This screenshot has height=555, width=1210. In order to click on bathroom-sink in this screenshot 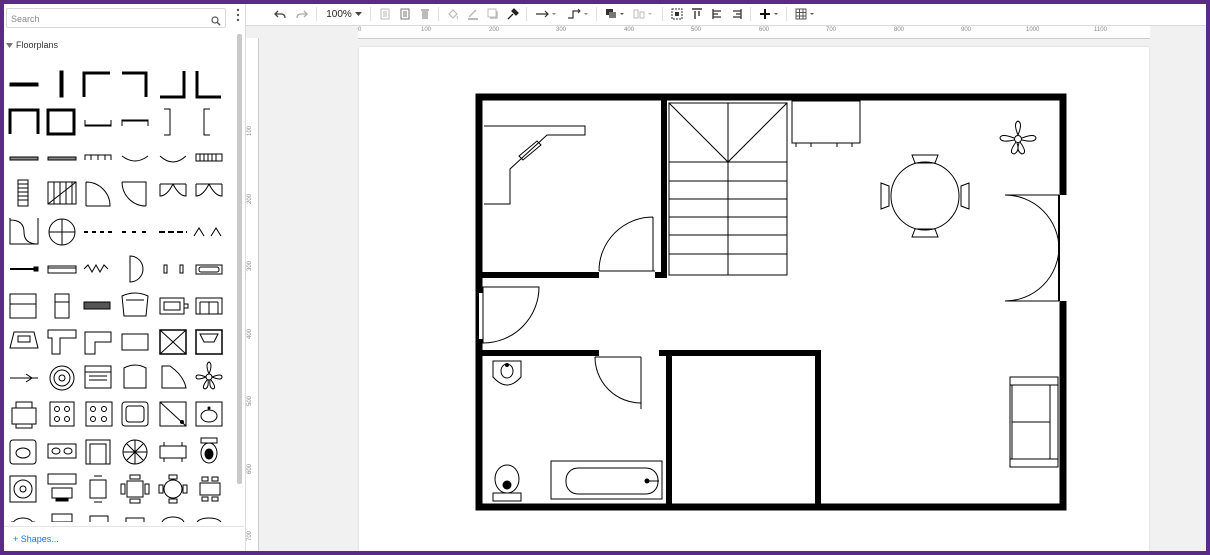, I will do `click(507, 373)`.